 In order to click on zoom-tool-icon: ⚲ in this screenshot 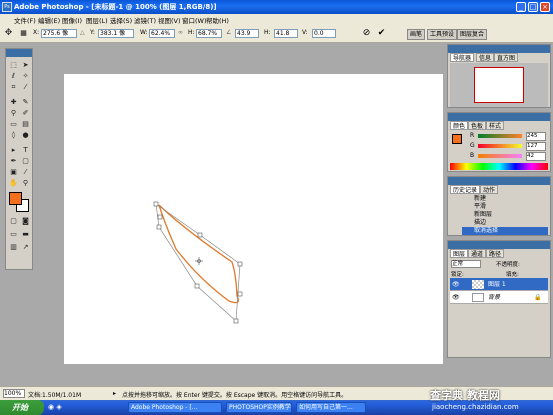, I will do `click(25, 183)`.